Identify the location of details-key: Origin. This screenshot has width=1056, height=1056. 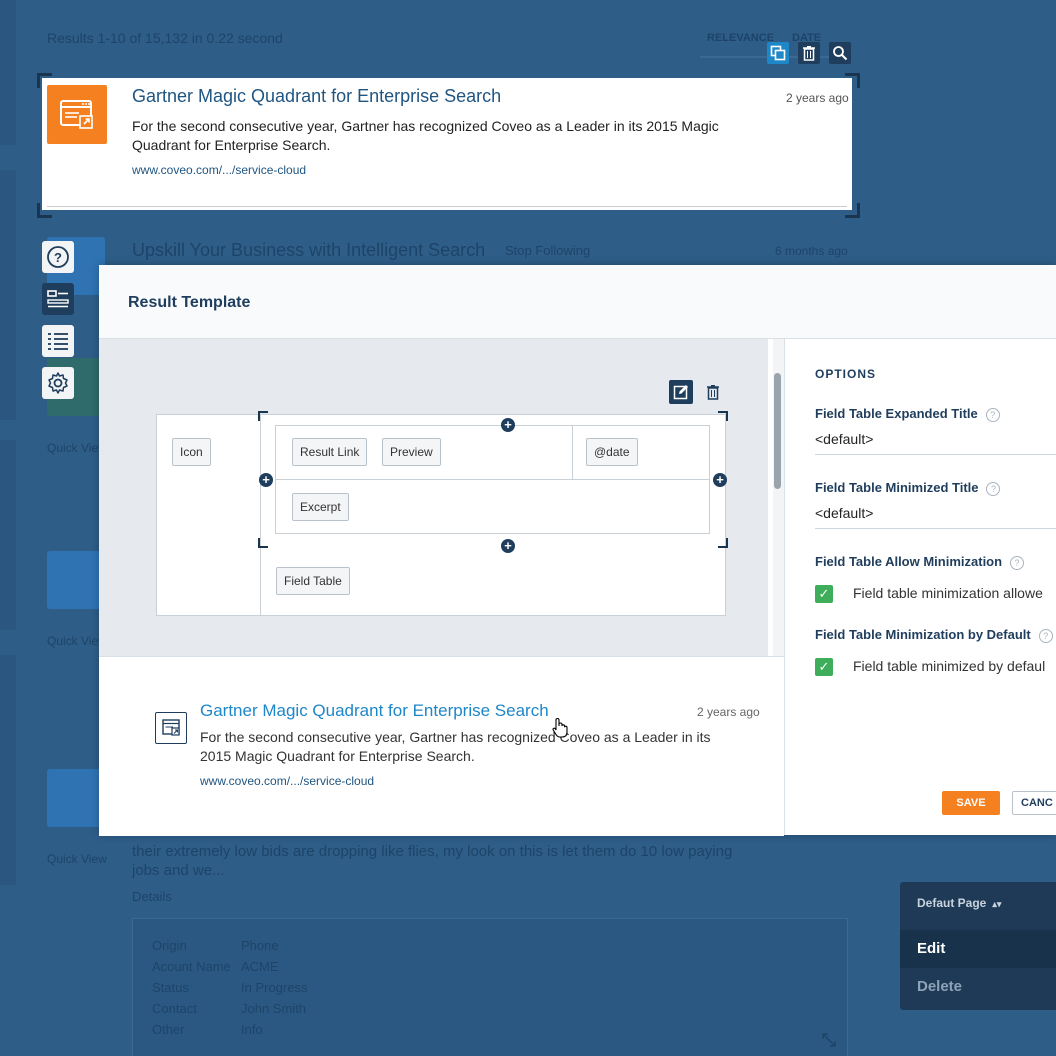
(169, 945).